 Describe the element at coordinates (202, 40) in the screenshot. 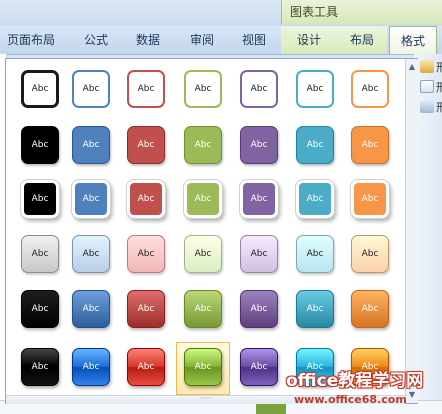

I see `tab-review: 审阅` at that location.